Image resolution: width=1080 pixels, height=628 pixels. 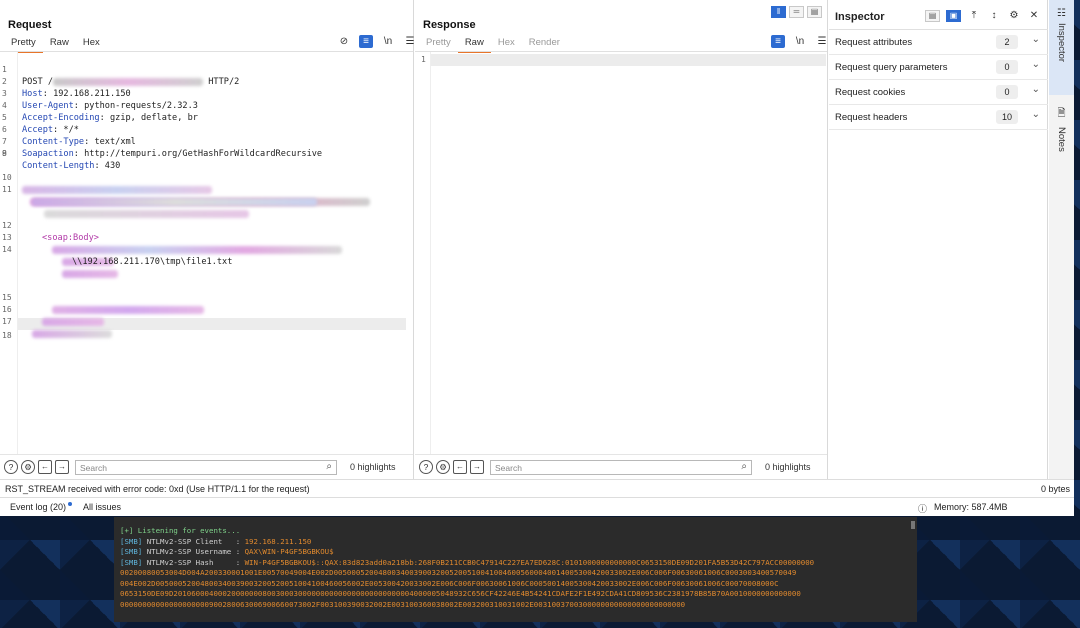 What do you see at coordinates (814, 12) in the screenshot?
I see `tabbed-layout-icon: ▤` at bounding box center [814, 12].